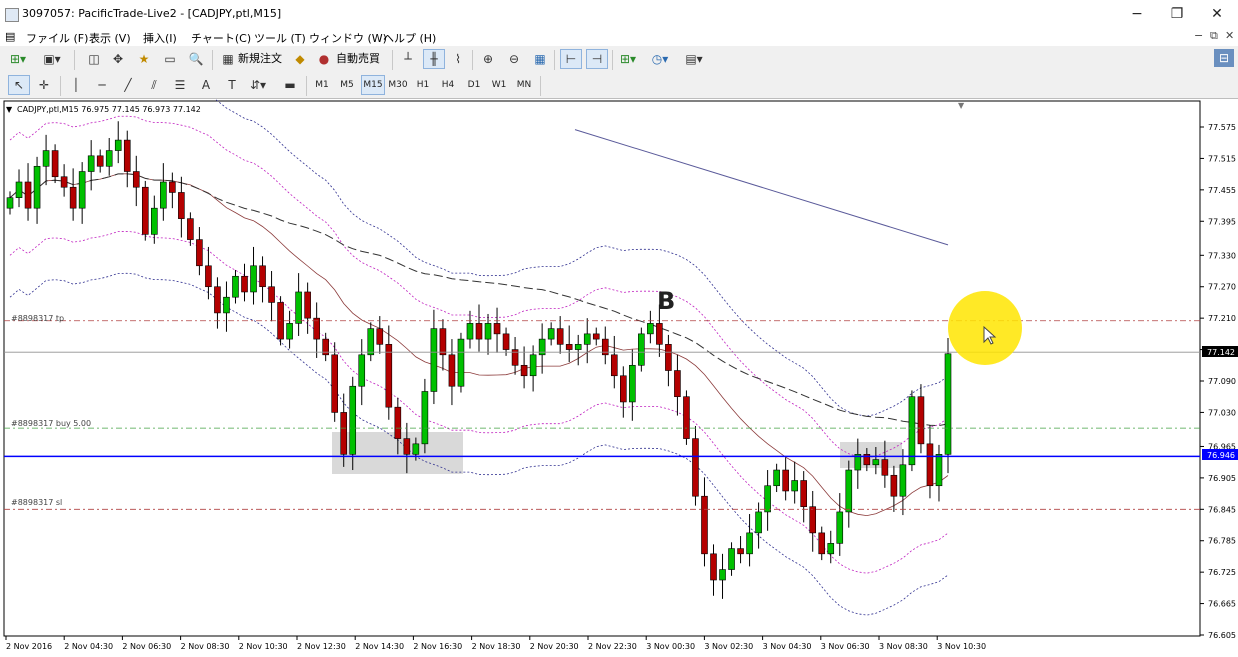 The image size is (1238, 657). Describe the element at coordinates (9, 109) in the screenshot. I see `chart-collapse-icon: ▼` at that location.